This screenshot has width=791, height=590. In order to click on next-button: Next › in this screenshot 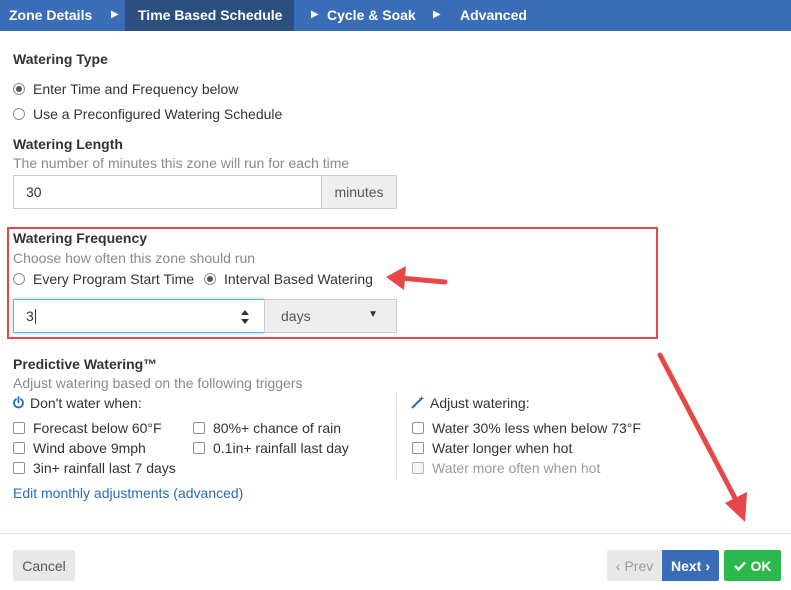, I will do `click(690, 565)`.